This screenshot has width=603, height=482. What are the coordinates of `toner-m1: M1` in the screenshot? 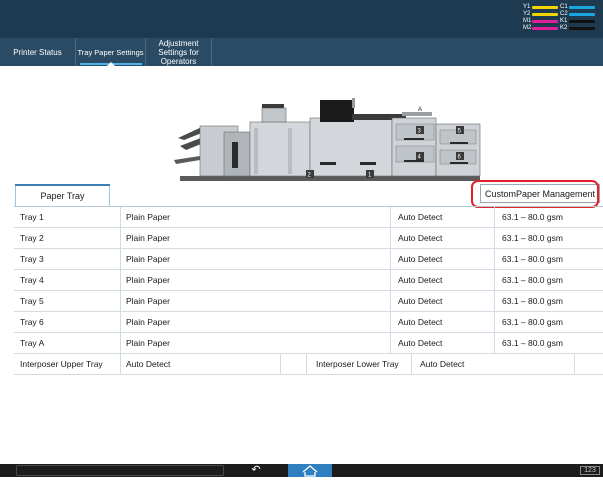 It's located at (541, 21).